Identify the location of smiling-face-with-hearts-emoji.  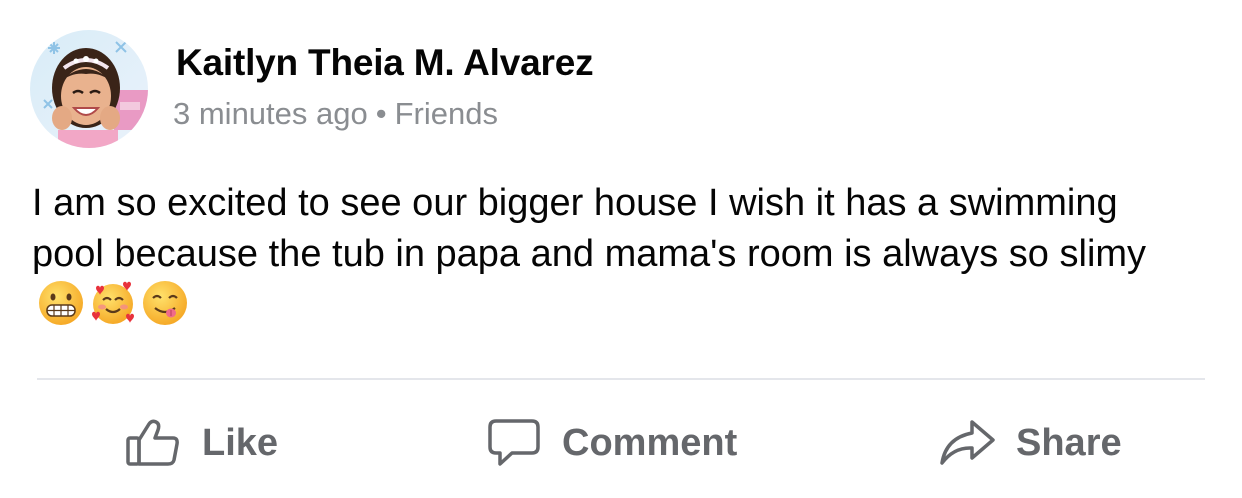
(113, 303).